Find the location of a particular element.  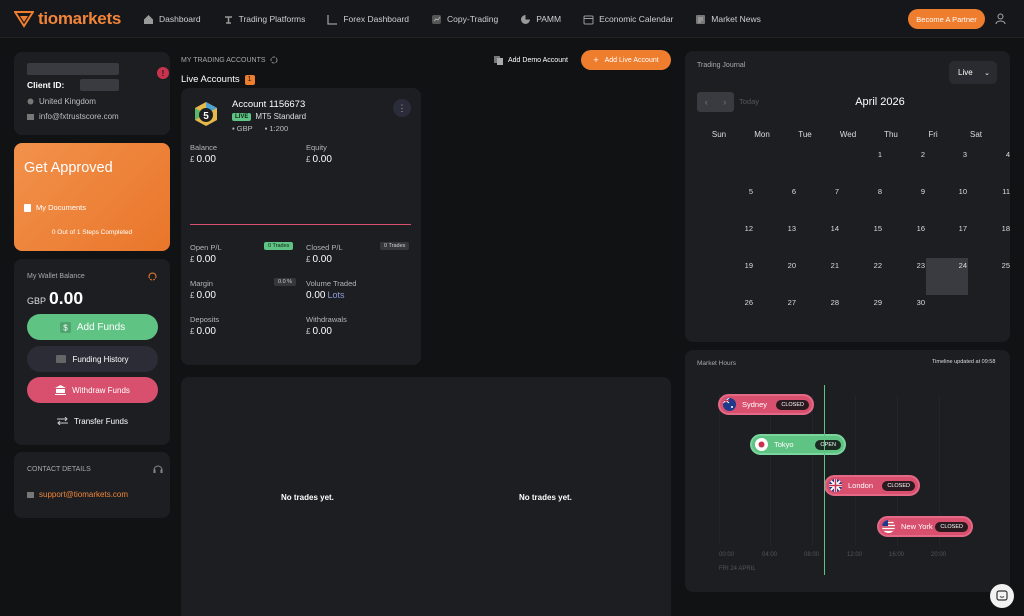

nav-dashboard: Dashboard is located at coordinates (172, 19).